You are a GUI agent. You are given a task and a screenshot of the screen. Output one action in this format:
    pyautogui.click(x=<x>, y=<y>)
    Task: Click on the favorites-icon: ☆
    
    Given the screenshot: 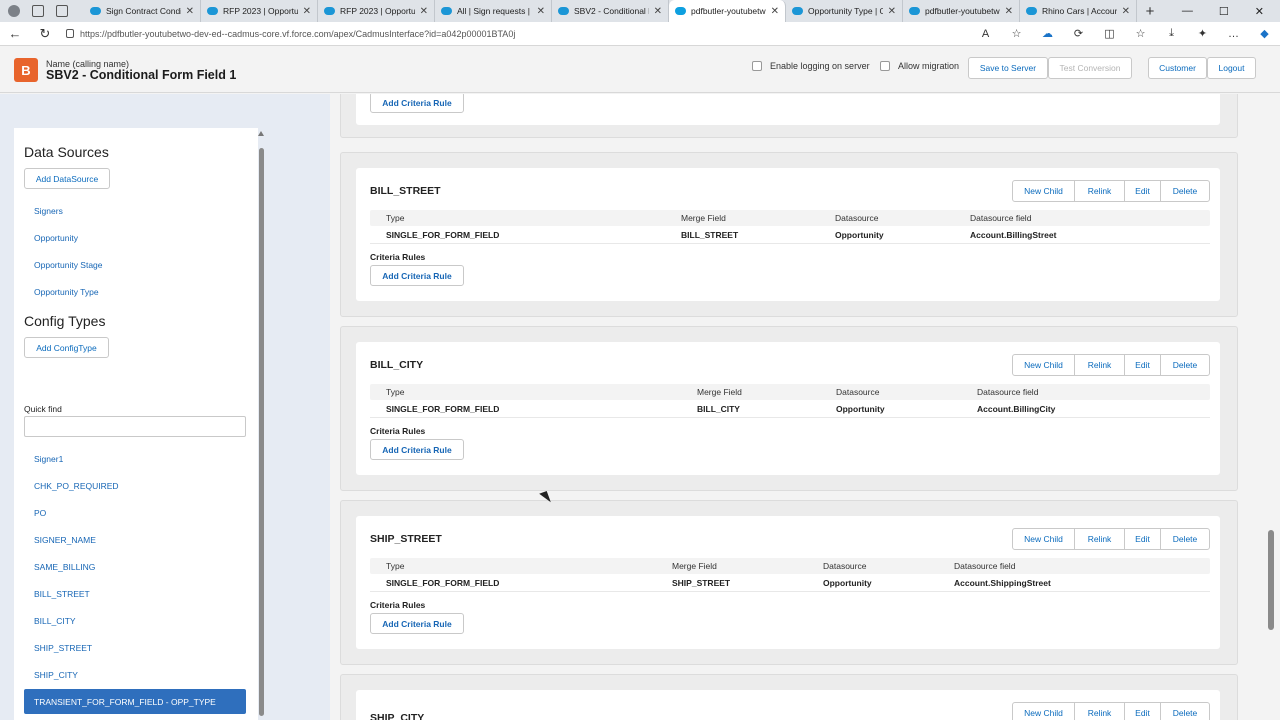 What is the action you would take?
    pyautogui.click(x=1140, y=33)
    